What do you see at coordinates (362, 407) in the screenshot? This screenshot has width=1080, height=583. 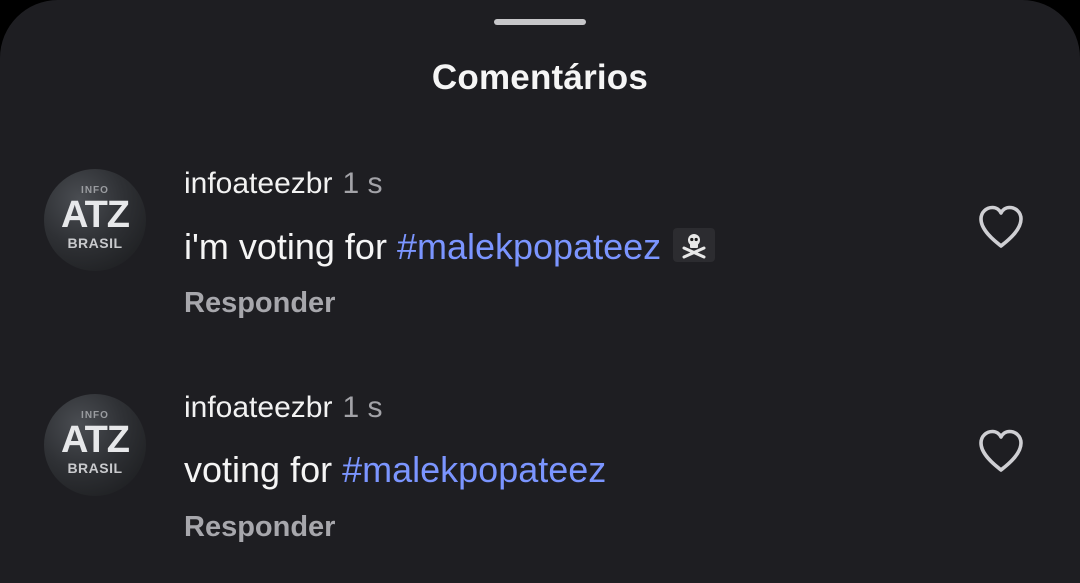 I see `timestamp: 1 s` at bounding box center [362, 407].